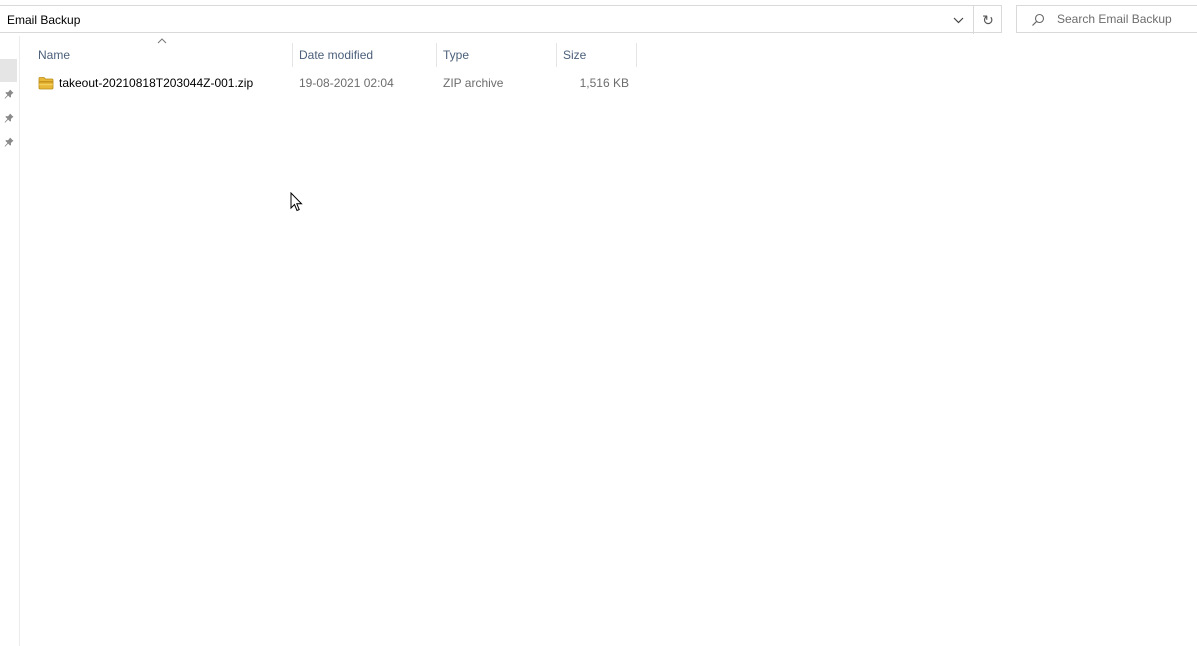  I want to click on search-icon, so click(1038, 19).